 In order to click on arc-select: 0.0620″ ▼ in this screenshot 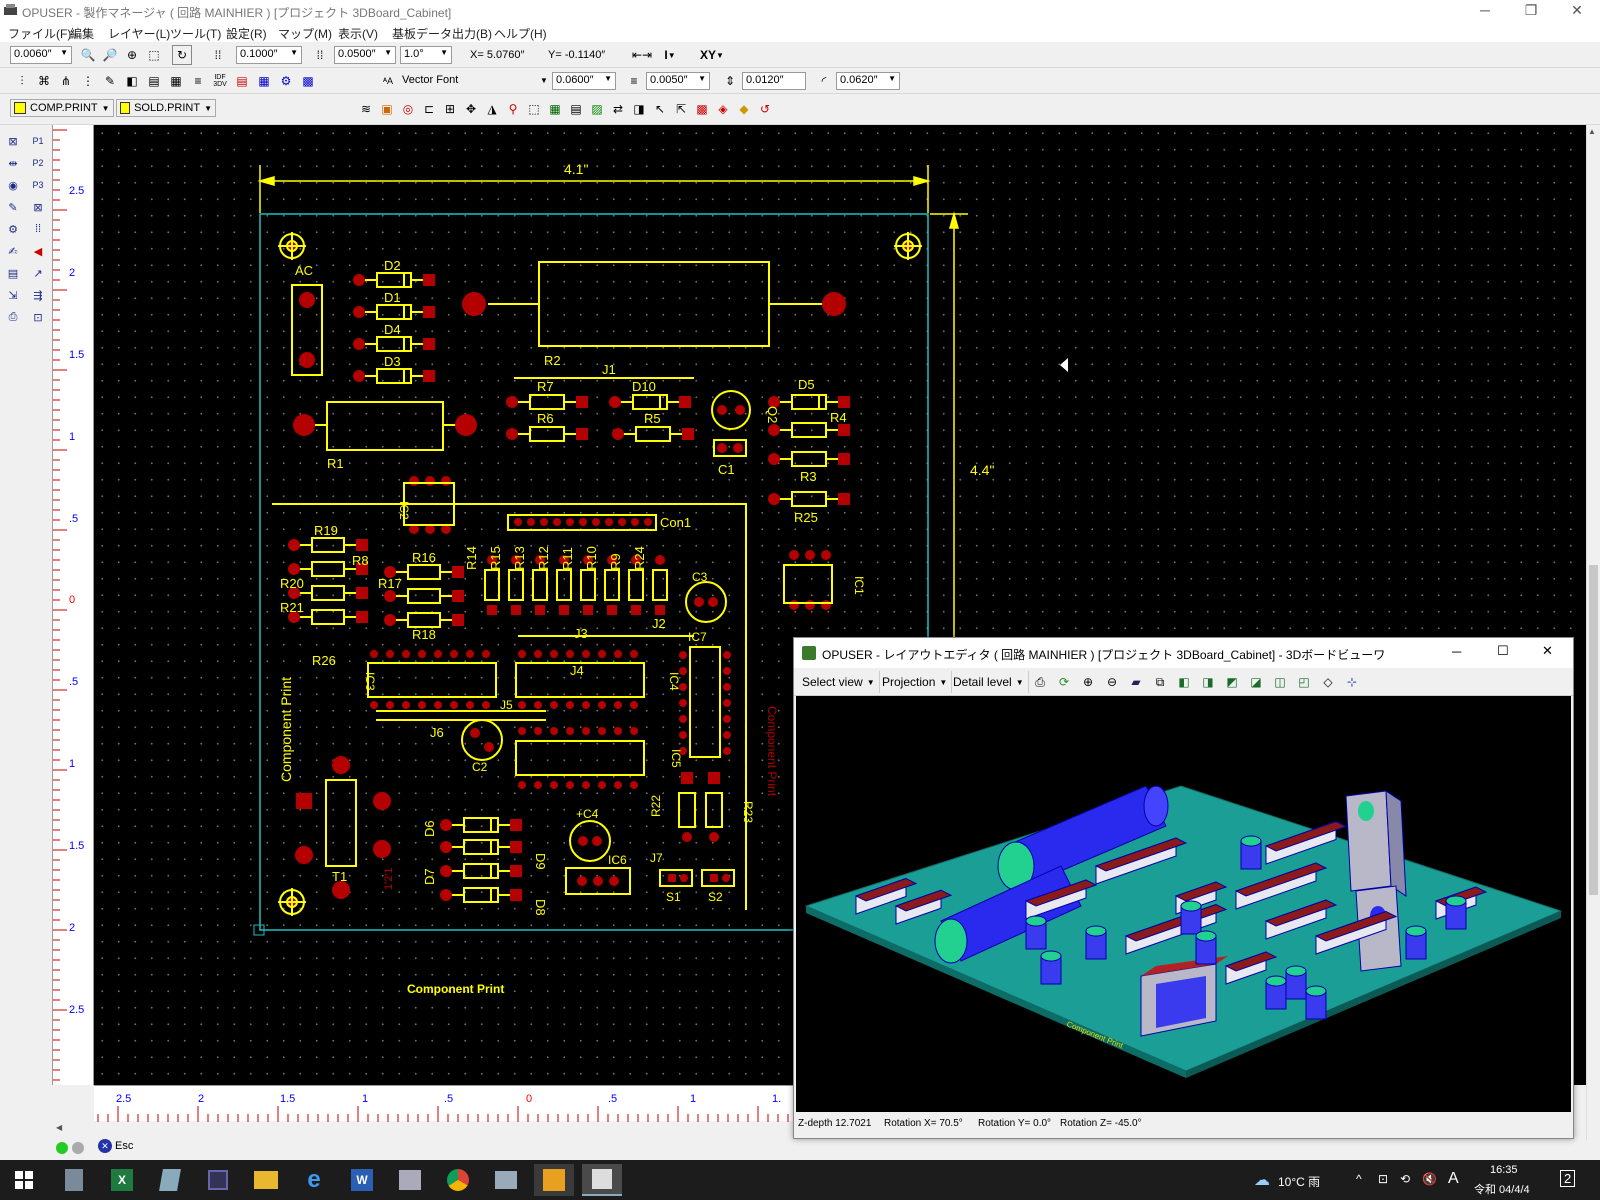, I will do `click(868, 81)`.